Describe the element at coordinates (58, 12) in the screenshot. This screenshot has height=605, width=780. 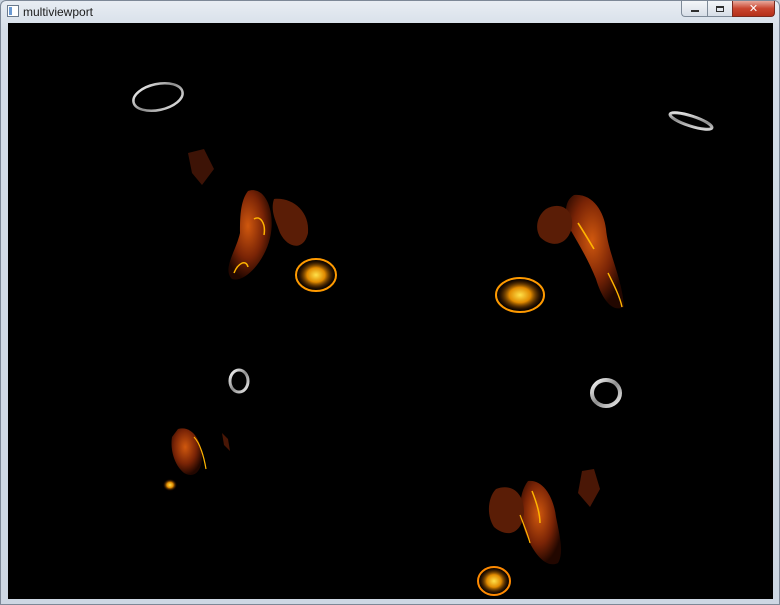
I see `window-title: multiviewport` at that location.